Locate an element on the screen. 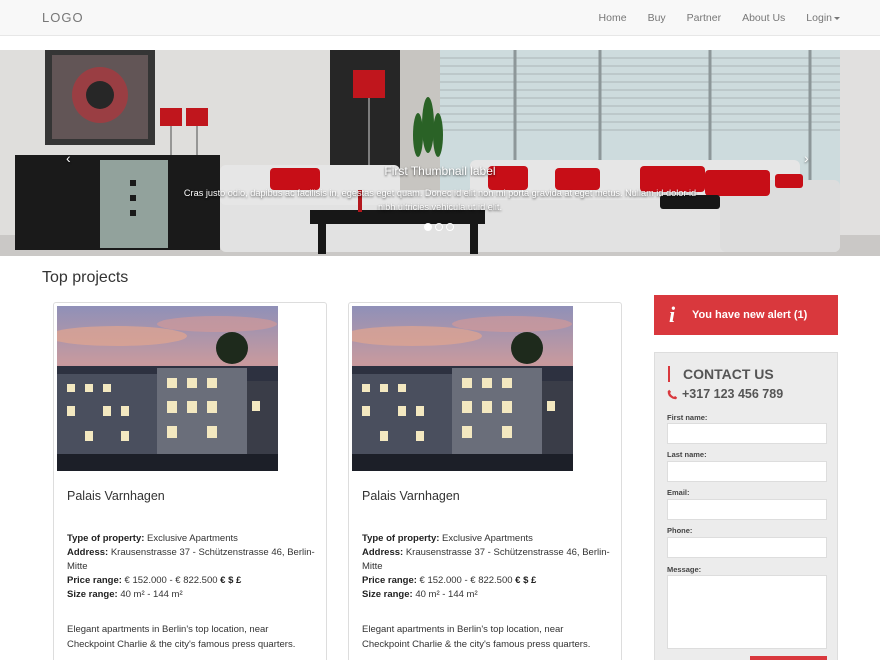 Image resolution: width=880 pixels, height=660 pixels. contact-phone: +317 123 456 789 is located at coordinates (725, 394).